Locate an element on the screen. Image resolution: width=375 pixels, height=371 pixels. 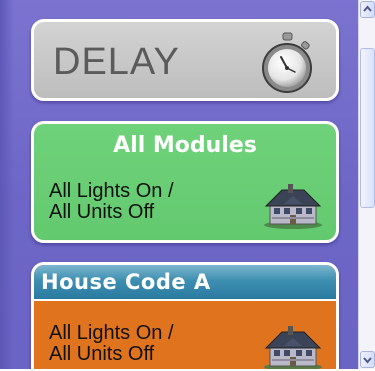
all-modules-line1: All Lights On / is located at coordinates (111, 191).